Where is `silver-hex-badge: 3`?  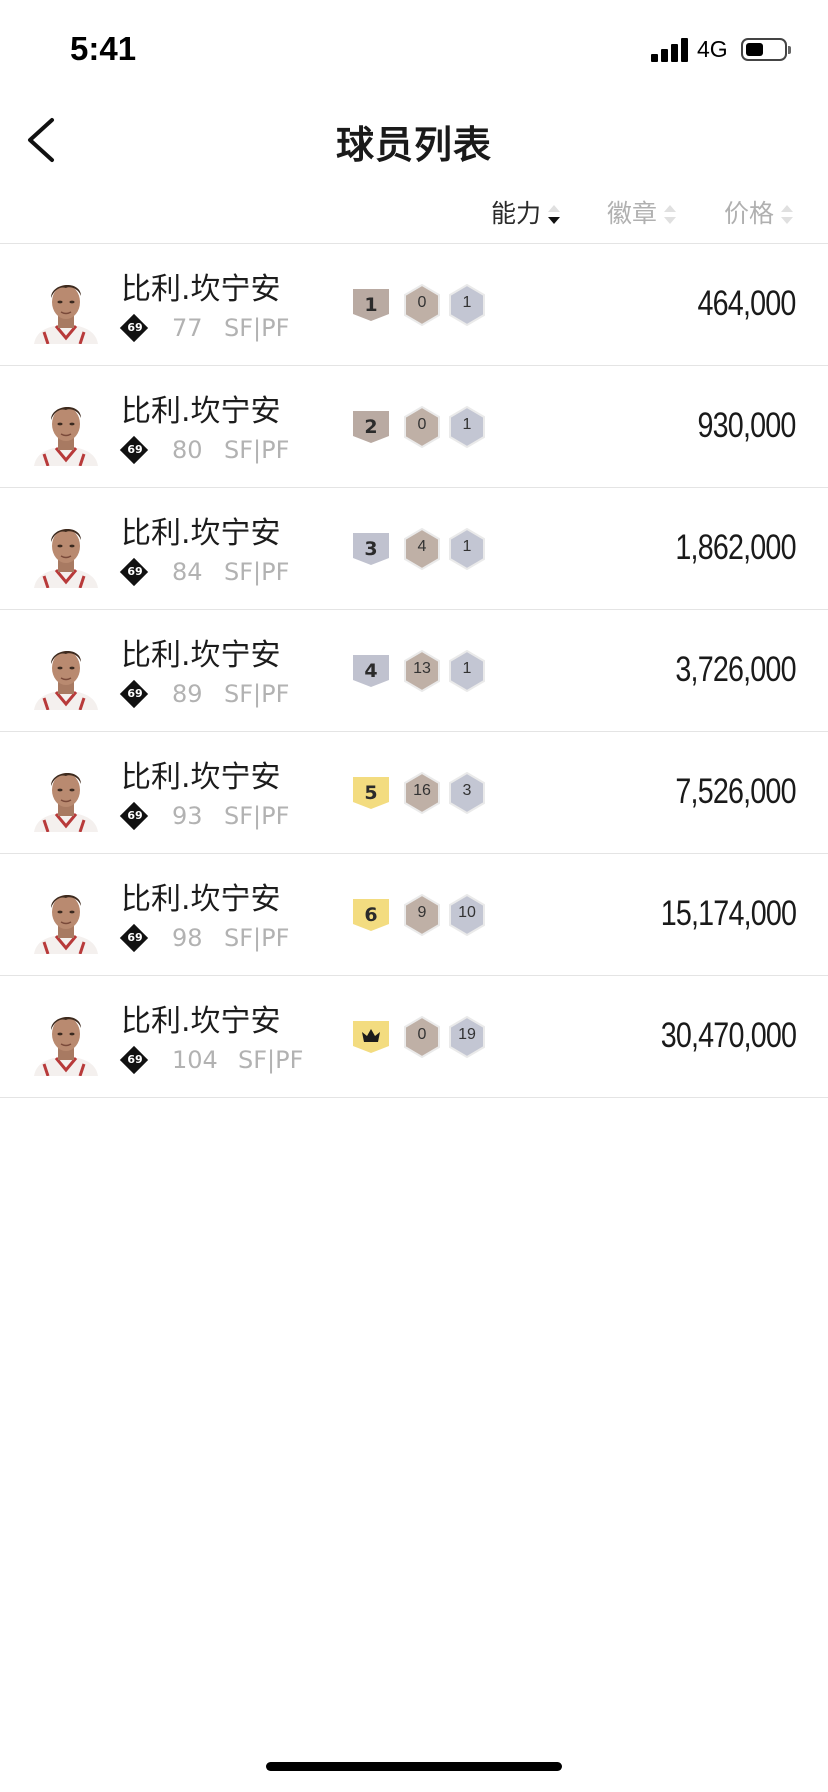 silver-hex-badge: 3 is located at coordinates (467, 794).